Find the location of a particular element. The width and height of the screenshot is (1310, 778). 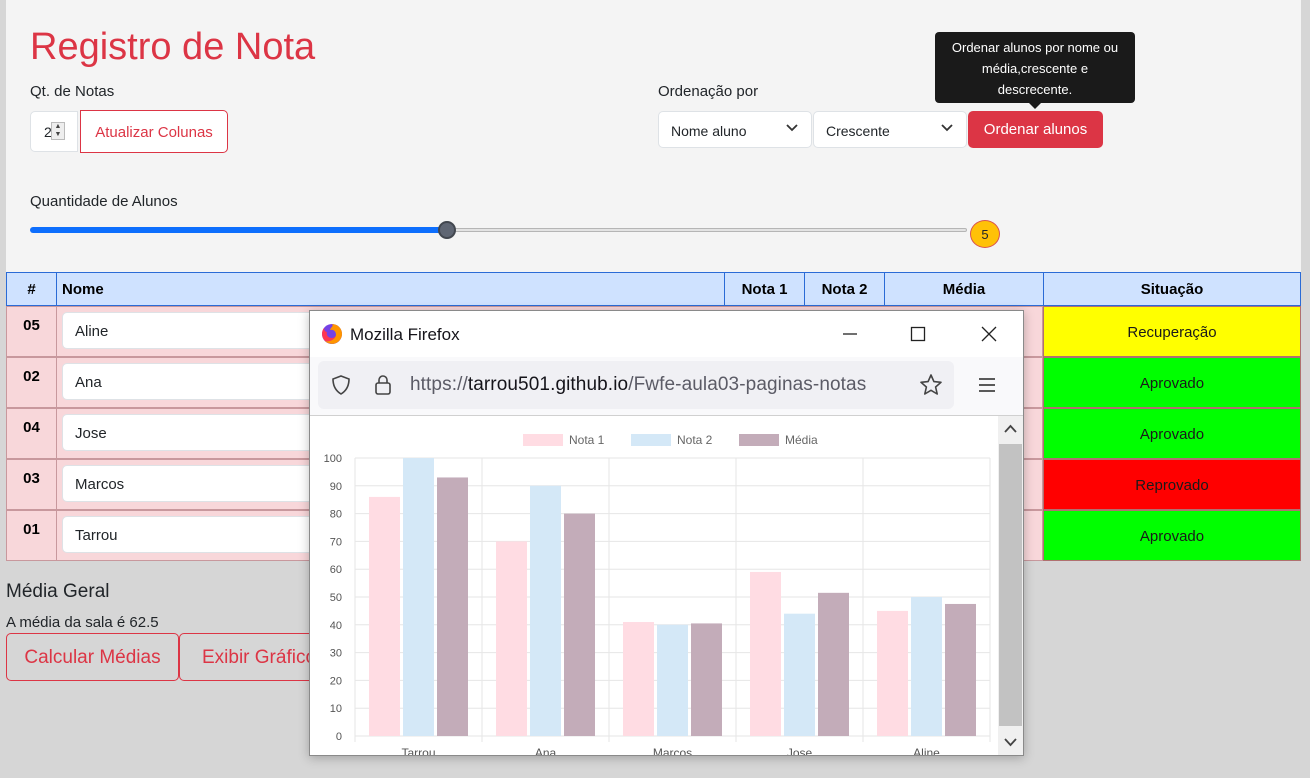

minimize-icon is located at coordinates (850, 334).